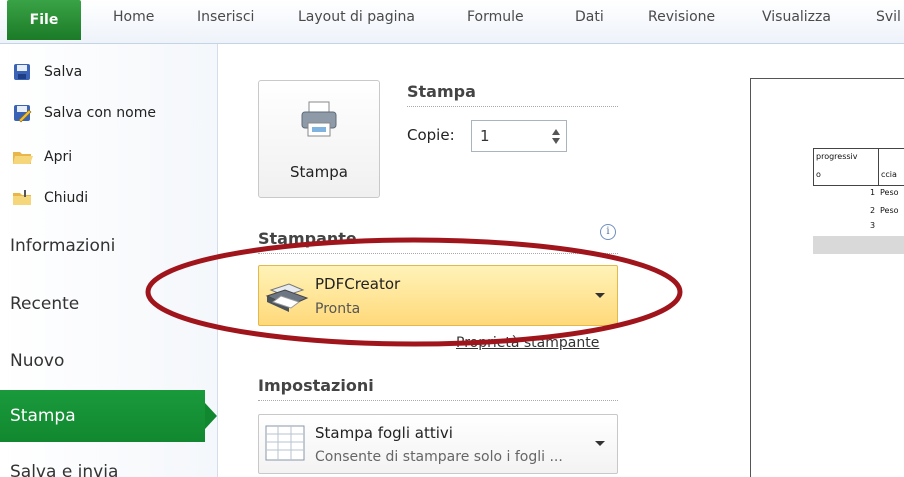 The image size is (904, 477). I want to click on tab-revisione: Revisione, so click(681, 17).